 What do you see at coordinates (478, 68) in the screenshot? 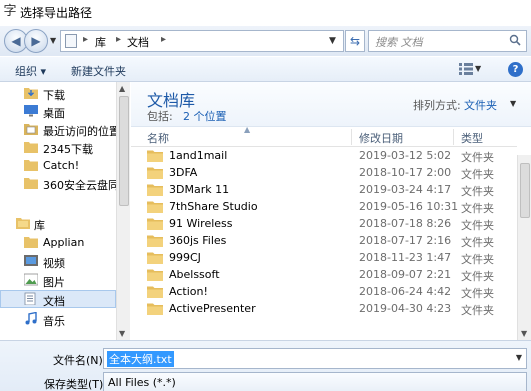
I see `view-dropdown-icon: ▼` at bounding box center [478, 68].